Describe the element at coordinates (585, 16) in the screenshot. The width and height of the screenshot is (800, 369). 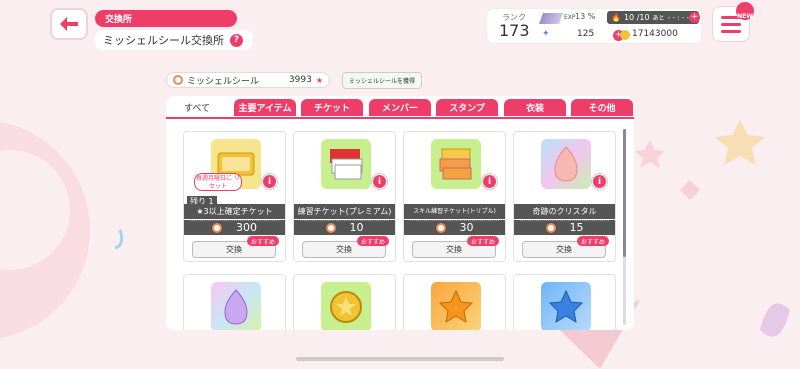
I see `exp-percent: 13 %` at that location.